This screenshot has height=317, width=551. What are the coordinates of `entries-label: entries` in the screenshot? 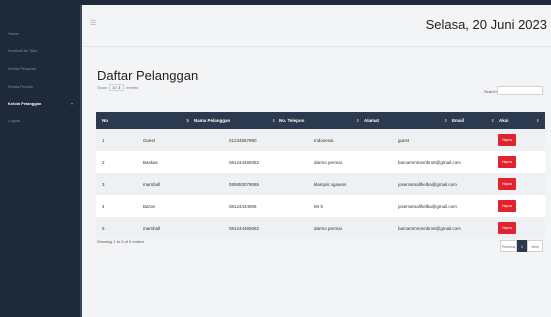 It's located at (132, 87).